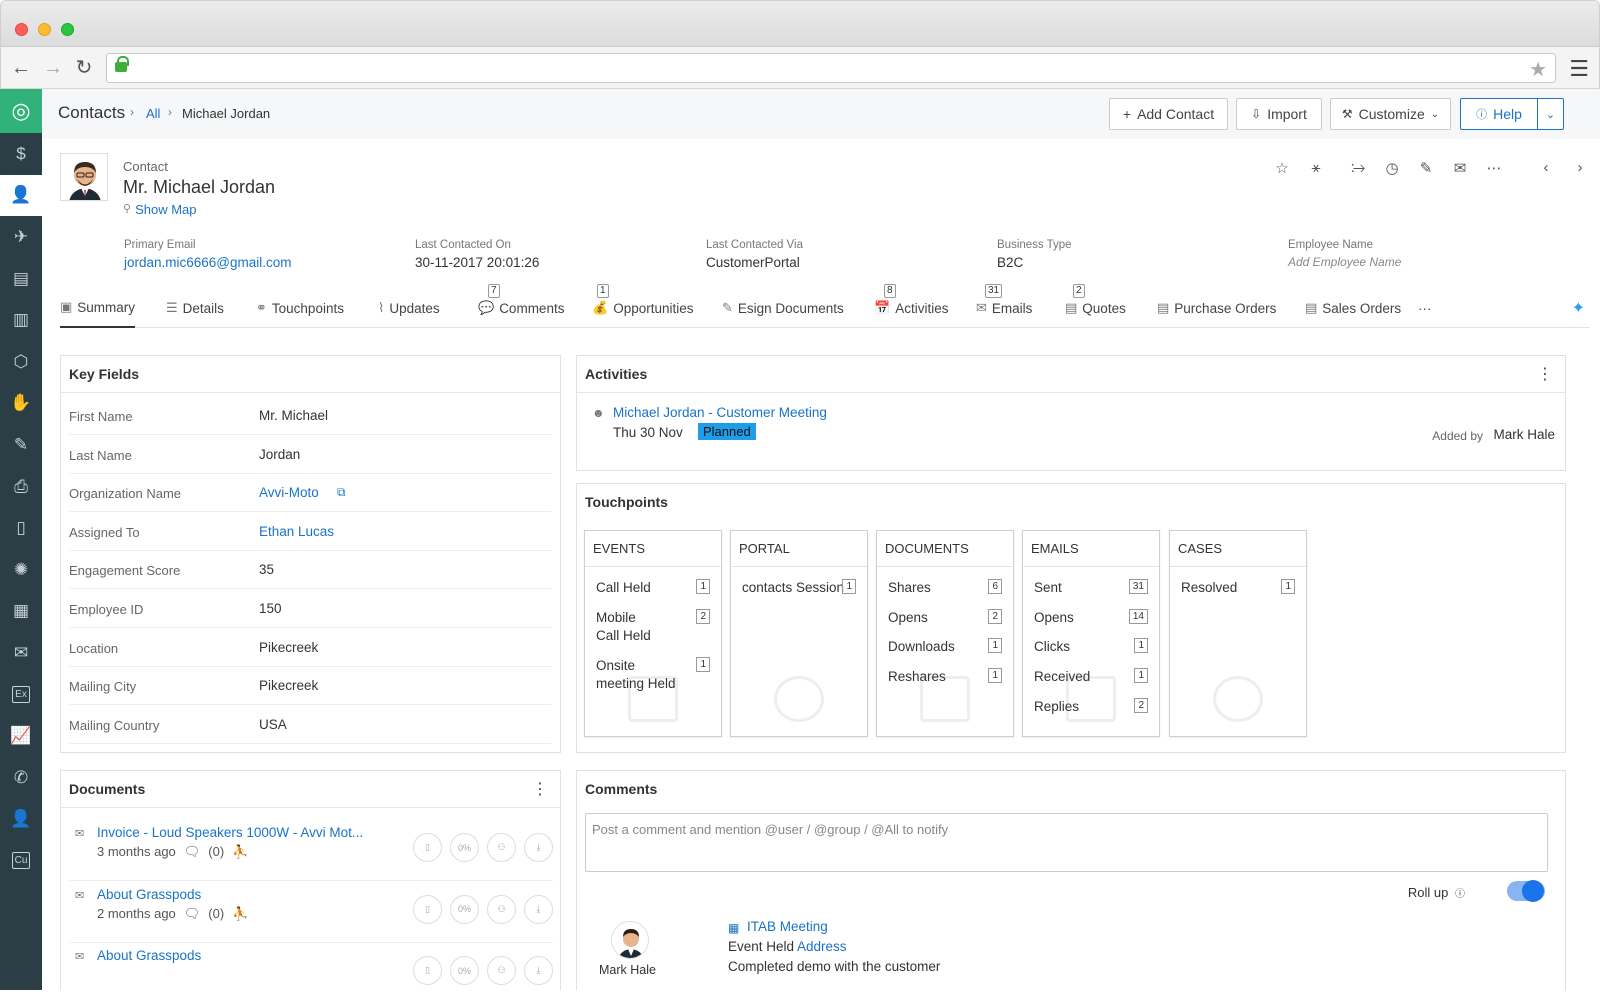  Describe the element at coordinates (21, 195) in the screenshot. I see `contacts-icon: 👤` at that location.